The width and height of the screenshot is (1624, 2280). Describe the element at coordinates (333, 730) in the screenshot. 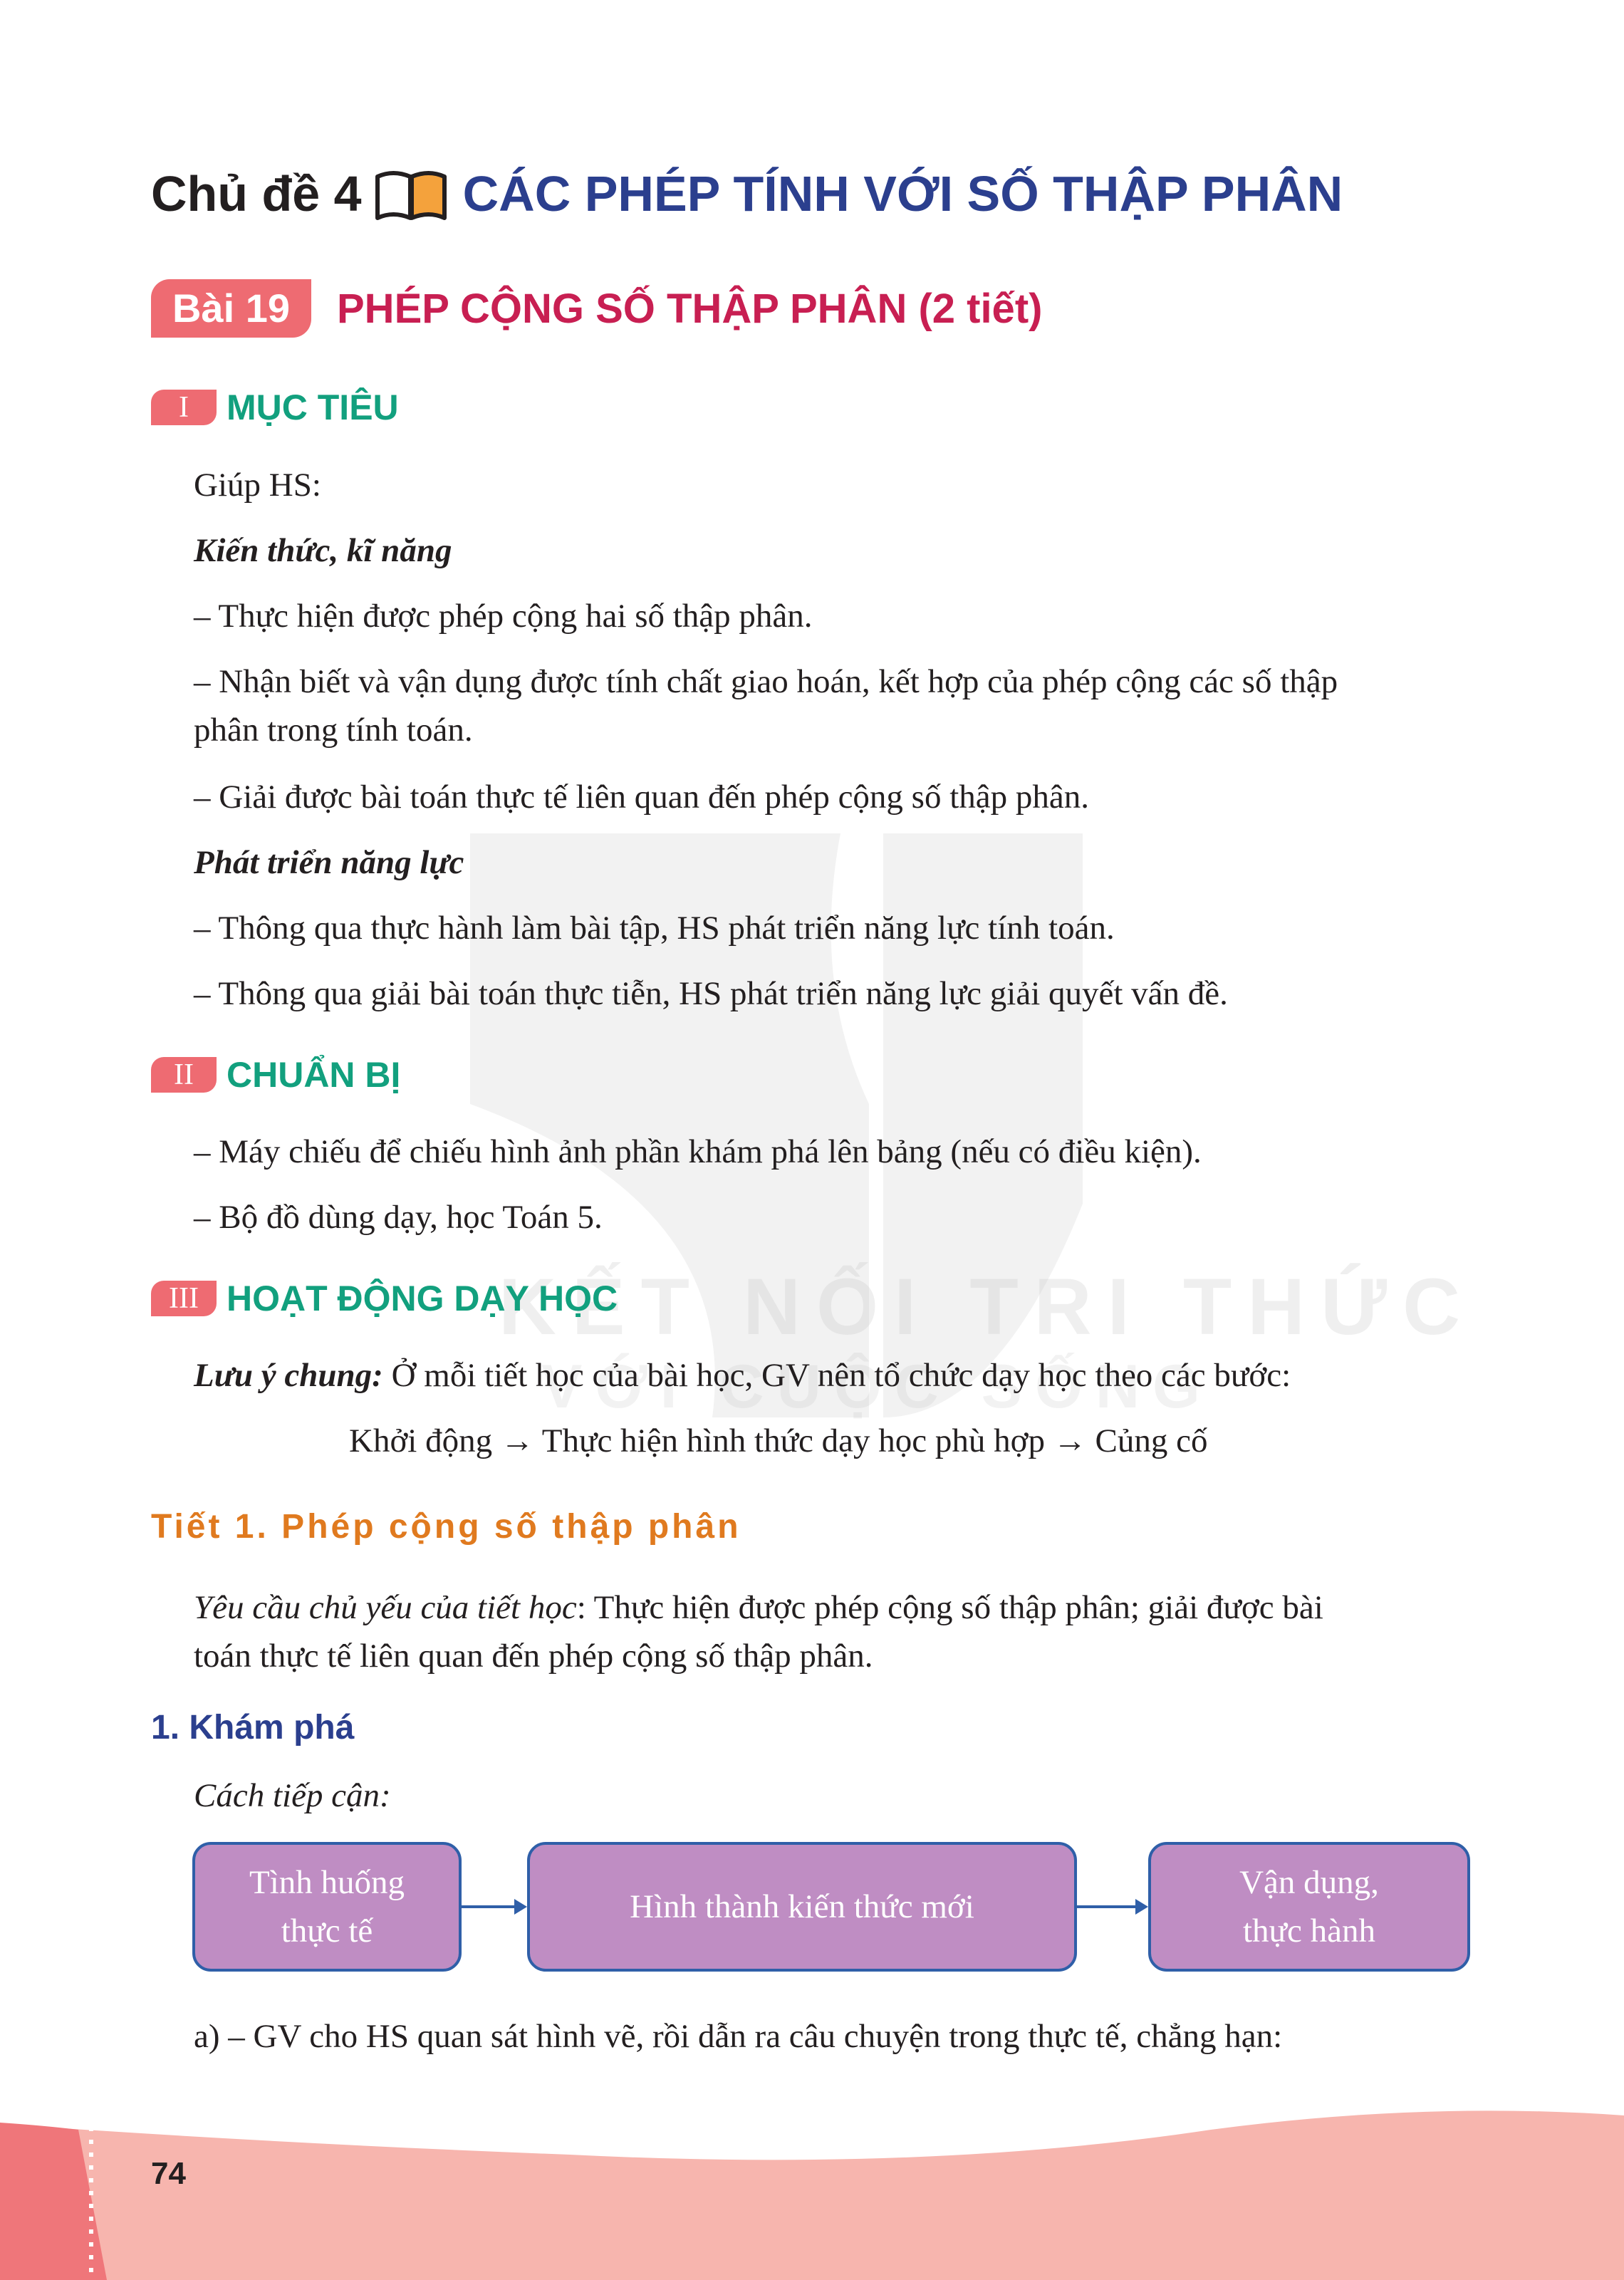

I see `list-item-continuation: phân trong tính toán.` at that location.